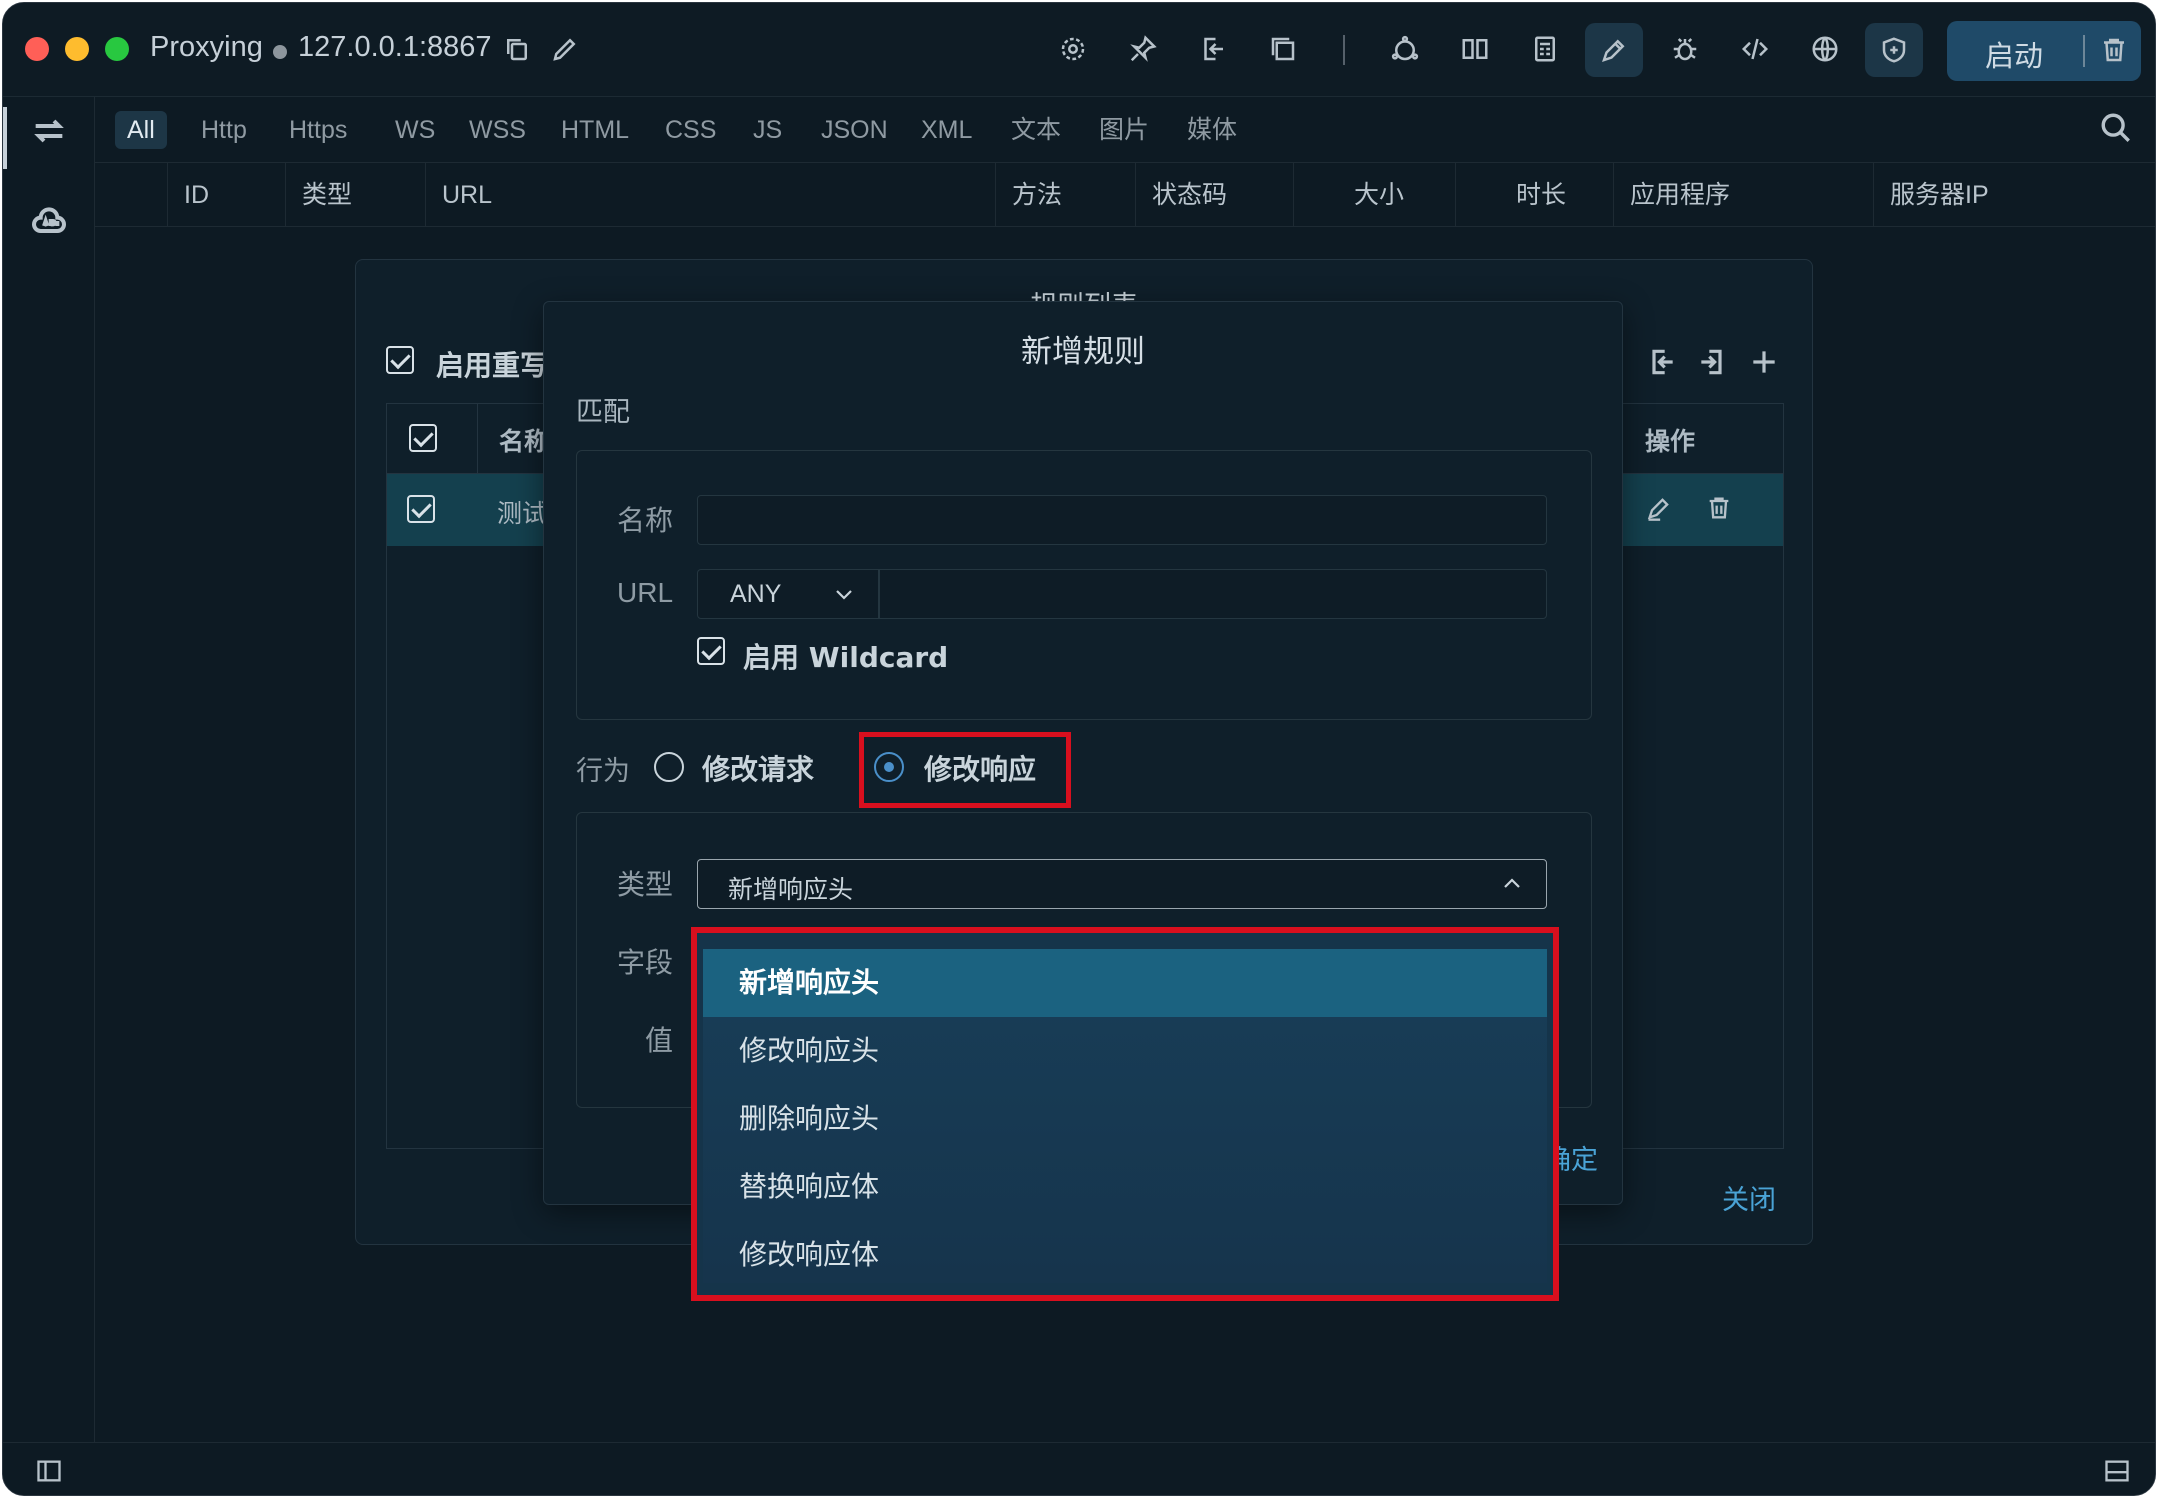 The height and width of the screenshot is (1500, 2160). I want to click on request-table-header: ID 类型 URL 方法 状态码 大小 时长 应用程序 服务器IP, so click(1125, 195).